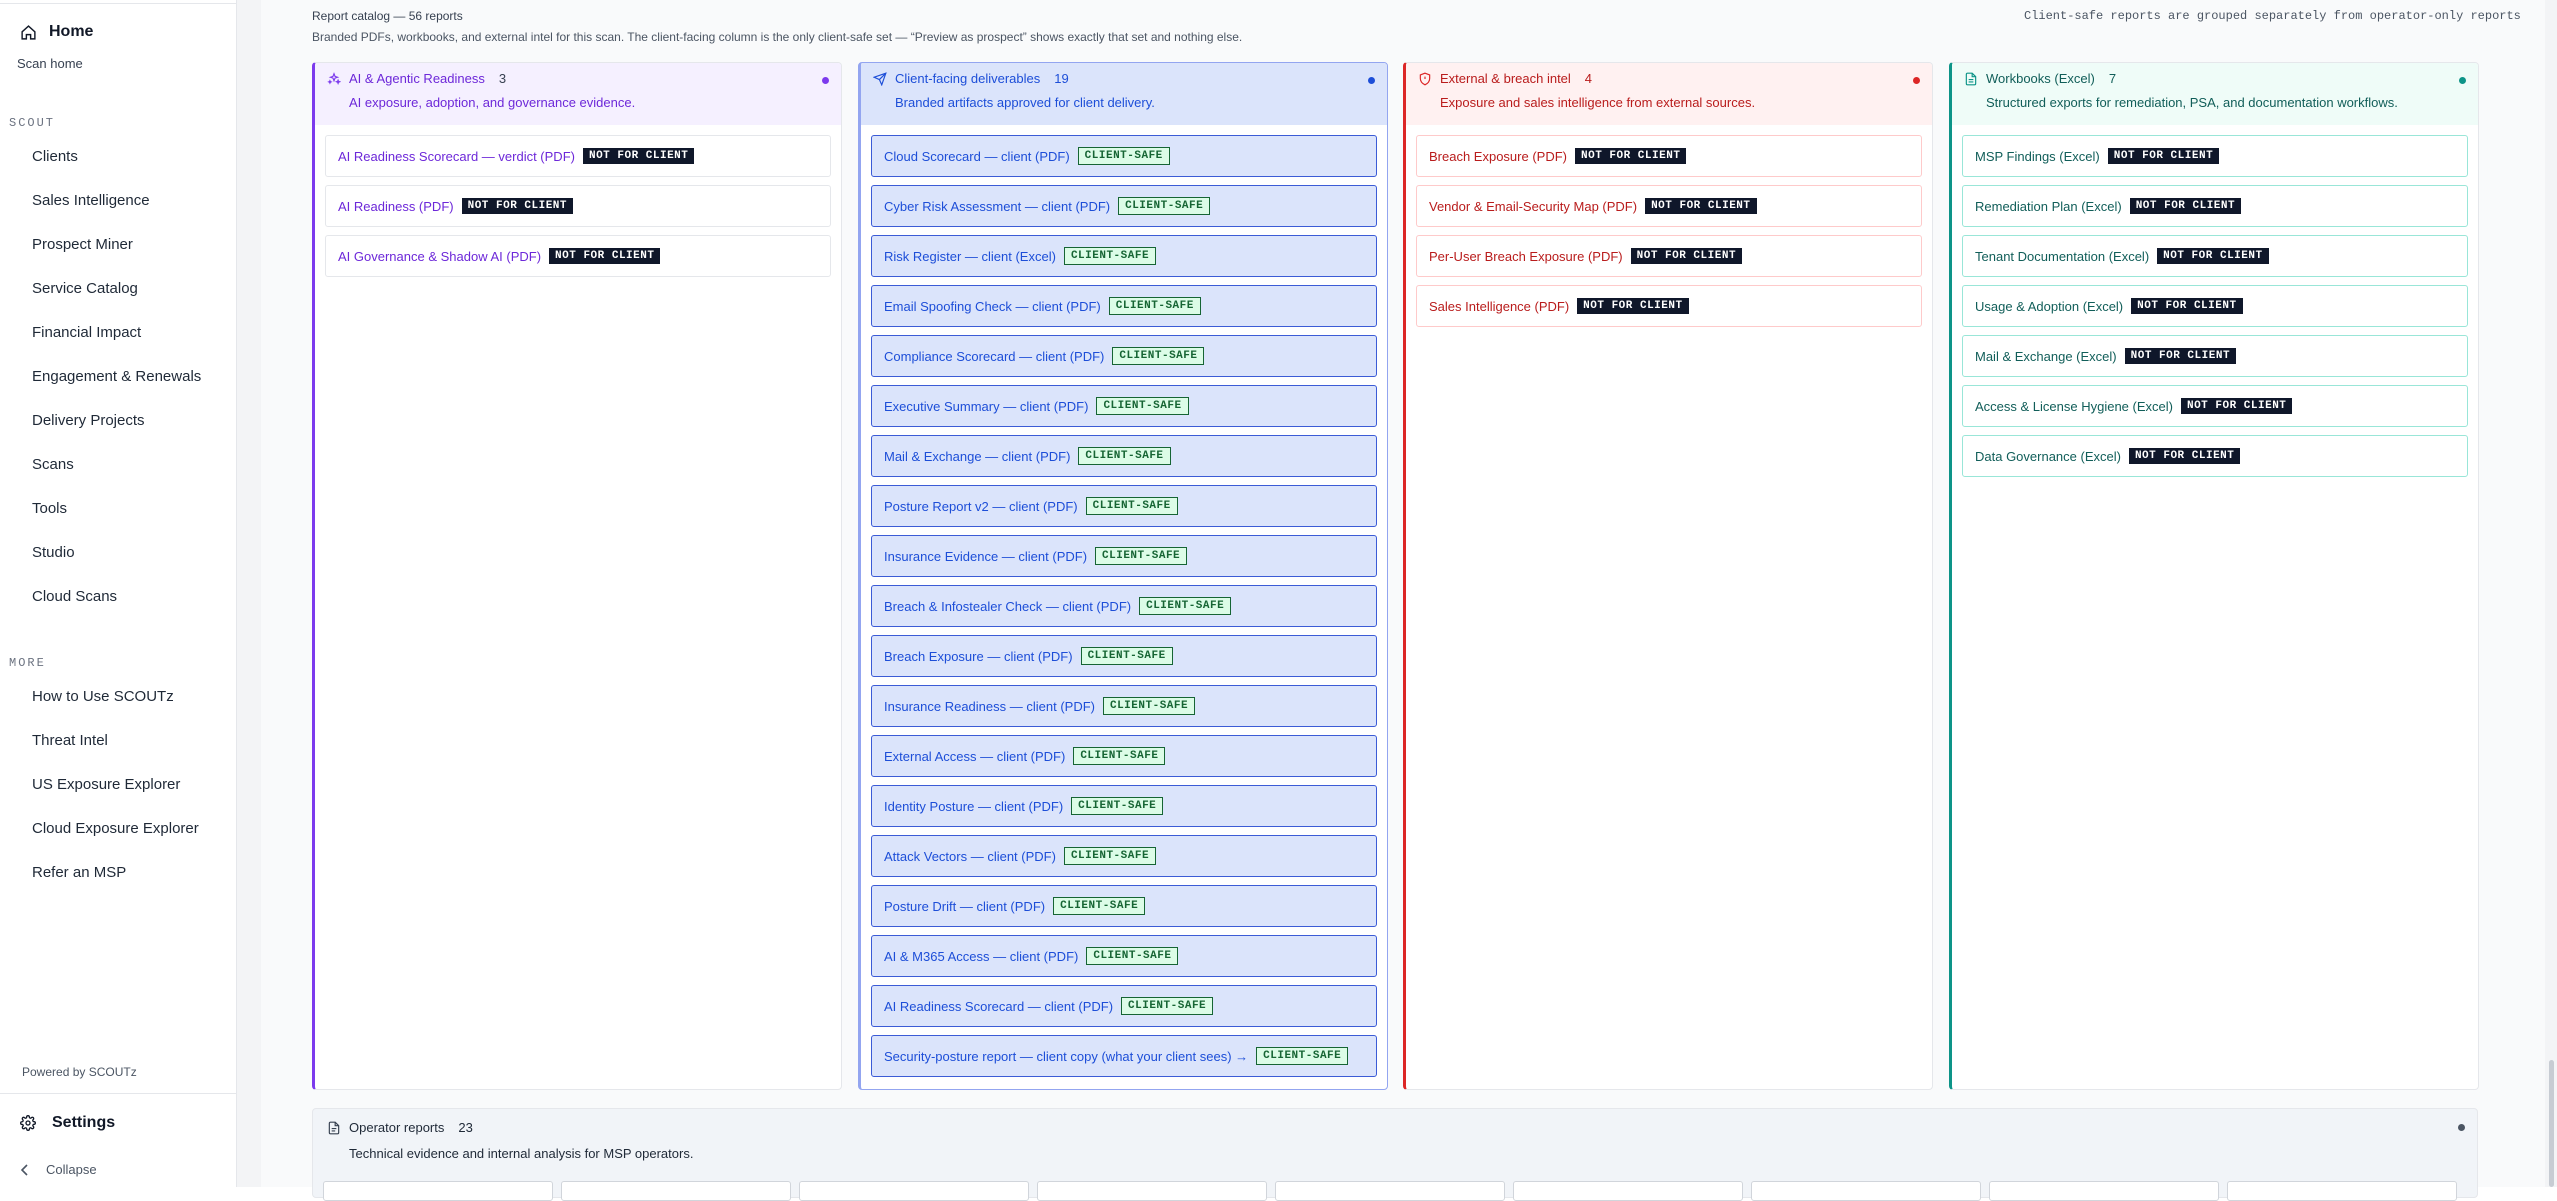  Describe the element at coordinates (25, 1169) in the screenshot. I see `chevron-left-icon` at that location.